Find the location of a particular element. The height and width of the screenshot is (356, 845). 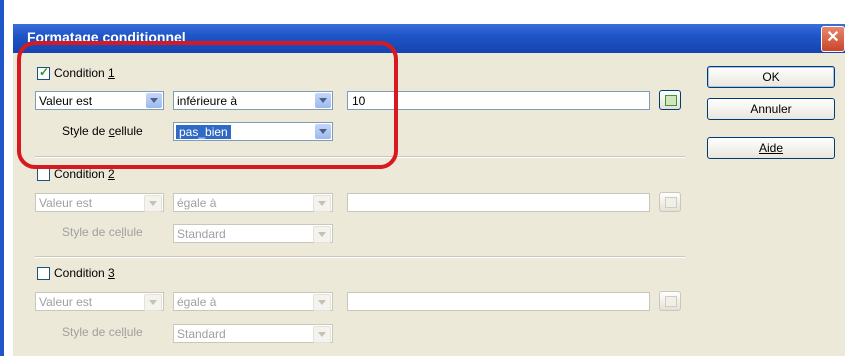

condition-3-checkbox is located at coordinates (43, 273).